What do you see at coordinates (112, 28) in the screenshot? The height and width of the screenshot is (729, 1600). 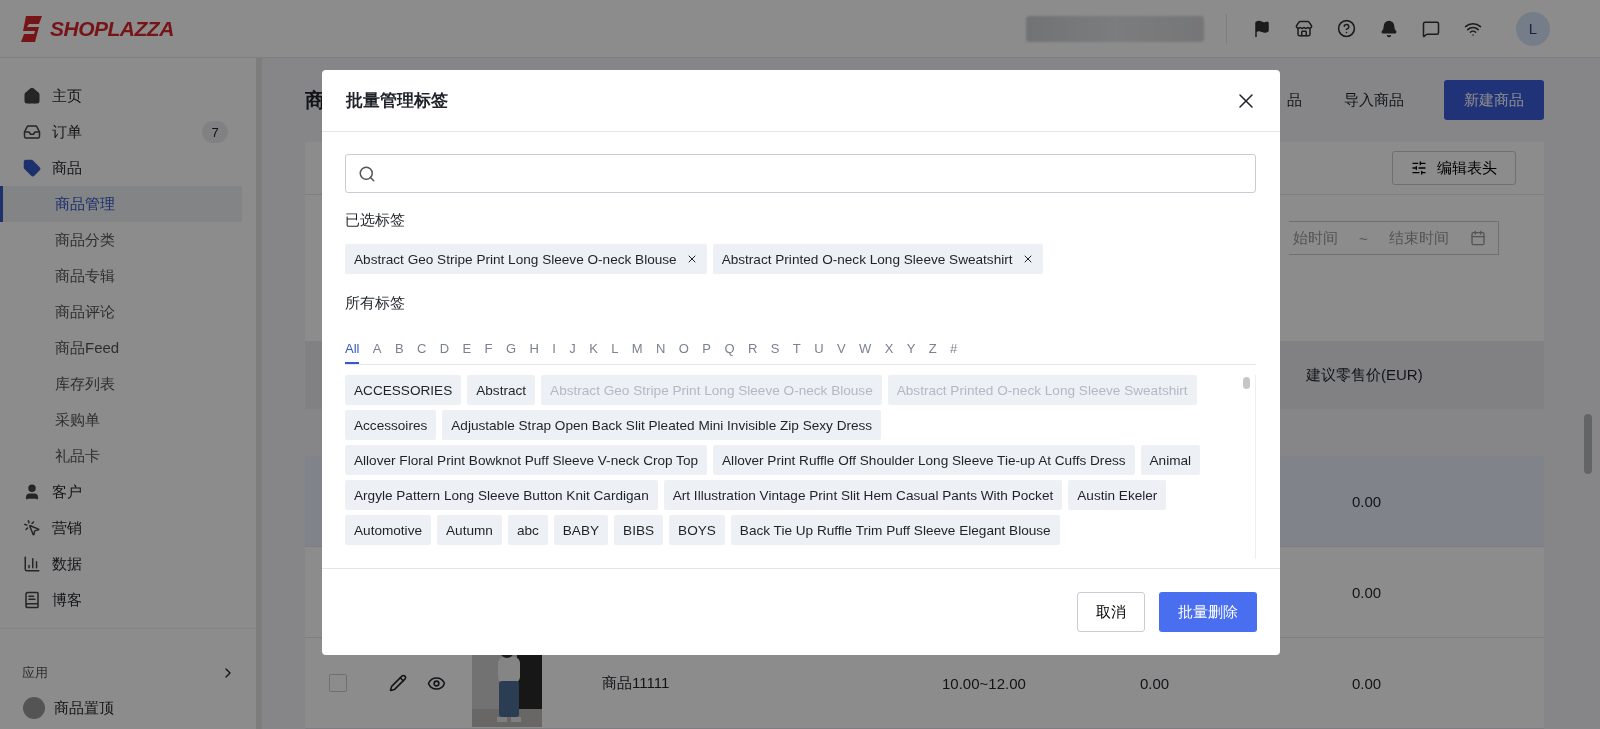 I see `logo: SHOPLAZZA` at bounding box center [112, 28].